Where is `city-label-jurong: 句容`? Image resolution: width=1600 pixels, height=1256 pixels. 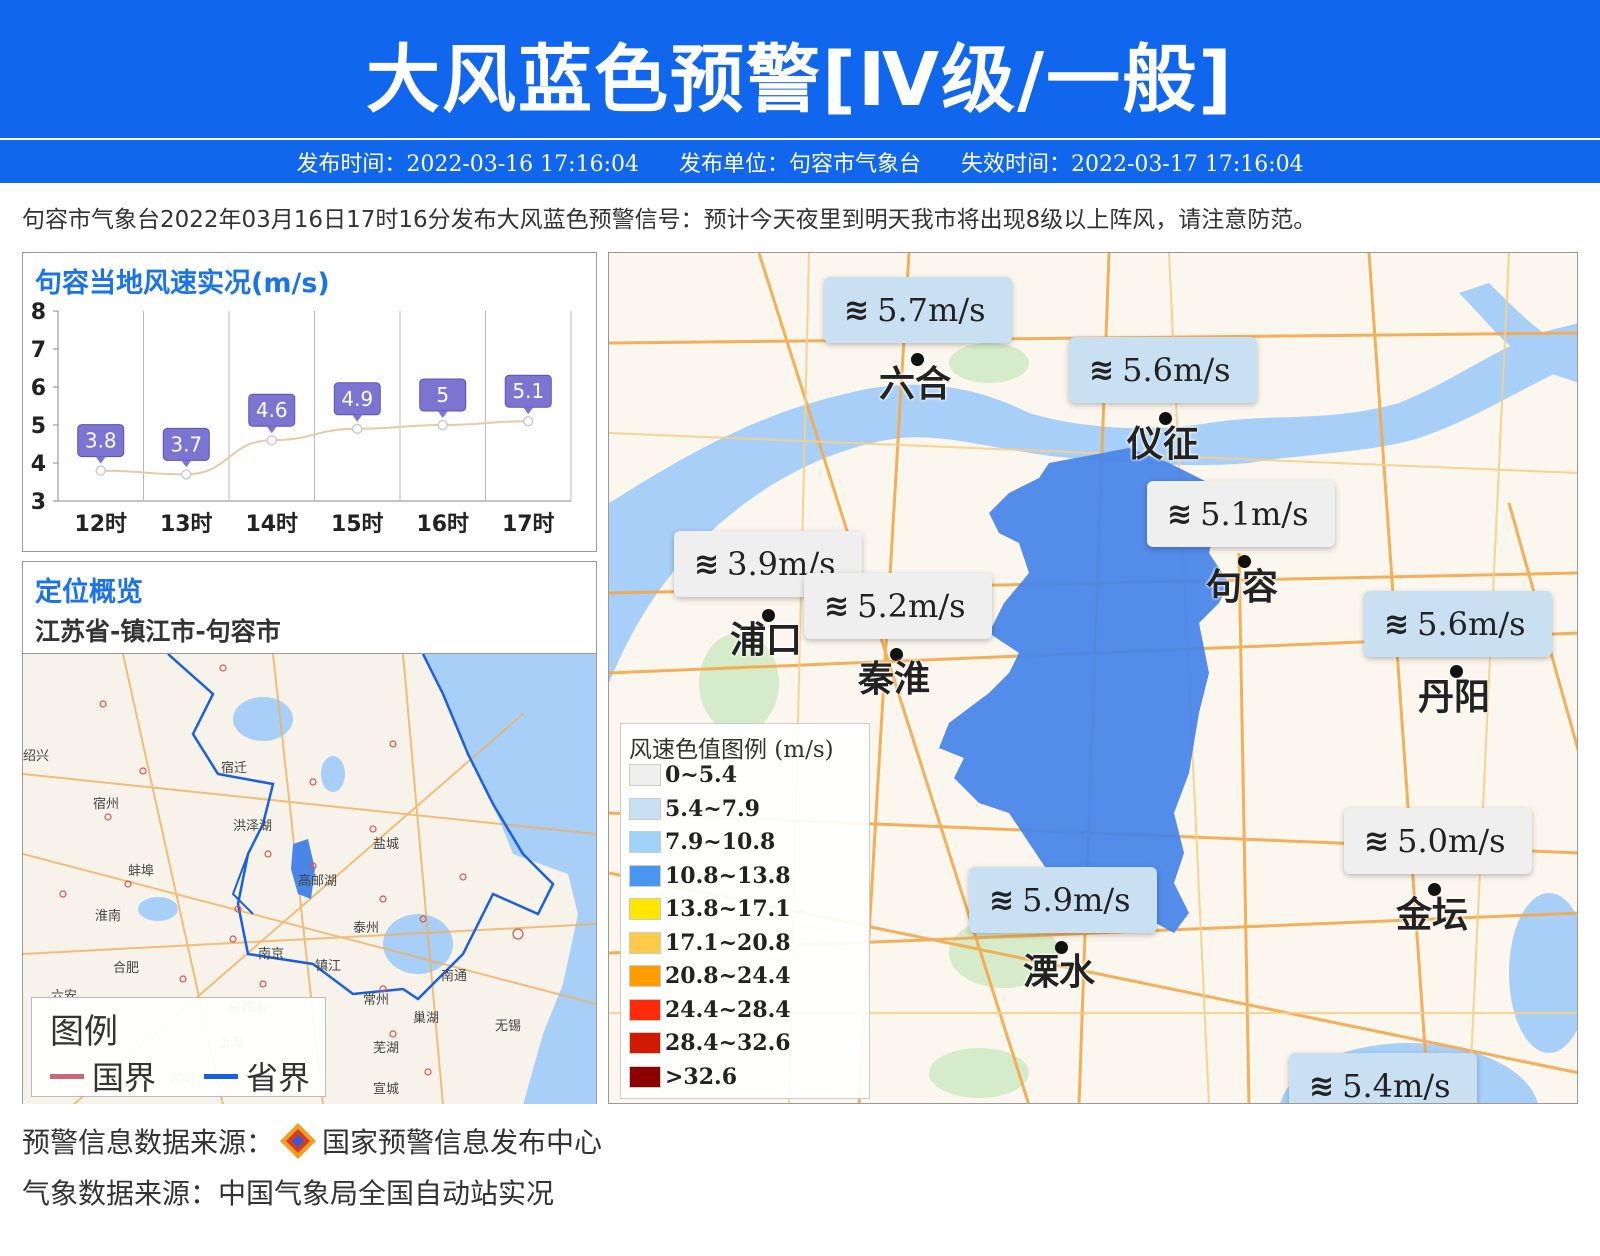
city-label-jurong: 句容 is located at coordinates (1242, 587).